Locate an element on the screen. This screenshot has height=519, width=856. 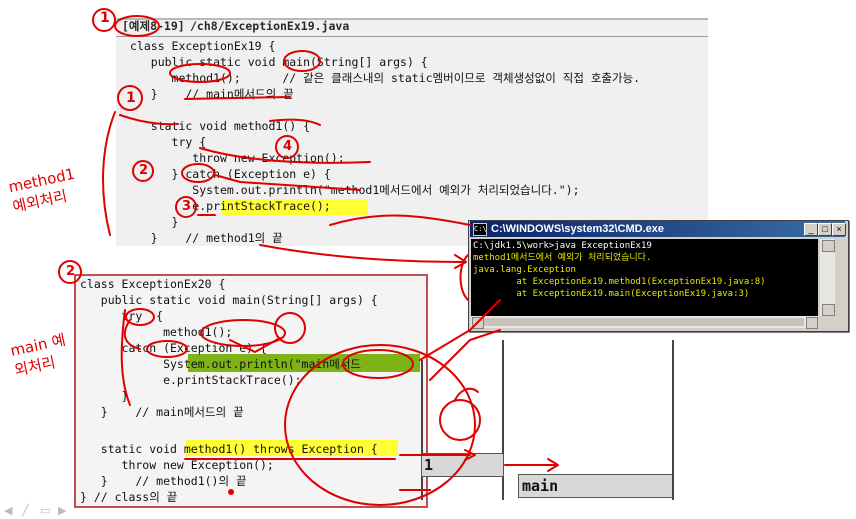
annotation-number: 3 is located at coordinates (187, 206).